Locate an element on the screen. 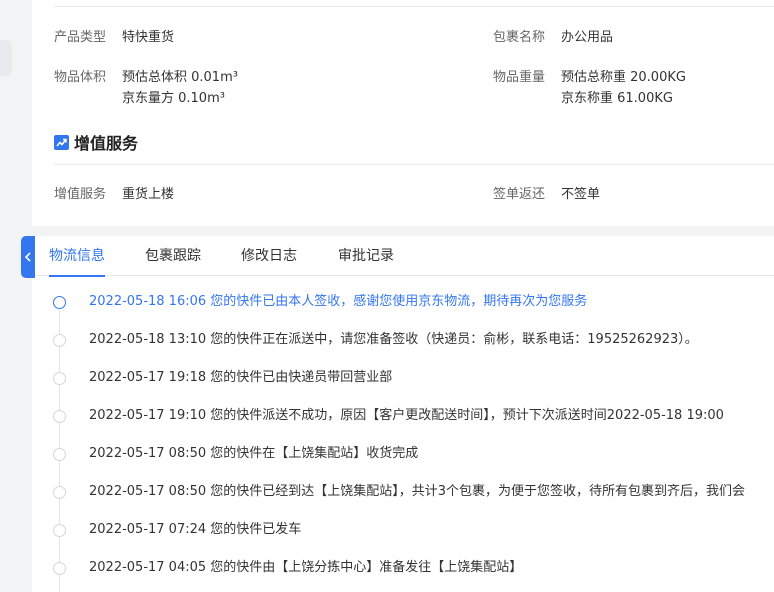  timeline-item: 2022-05-17 07:24 您的快件已发车 is located at coordinates (403, 530).